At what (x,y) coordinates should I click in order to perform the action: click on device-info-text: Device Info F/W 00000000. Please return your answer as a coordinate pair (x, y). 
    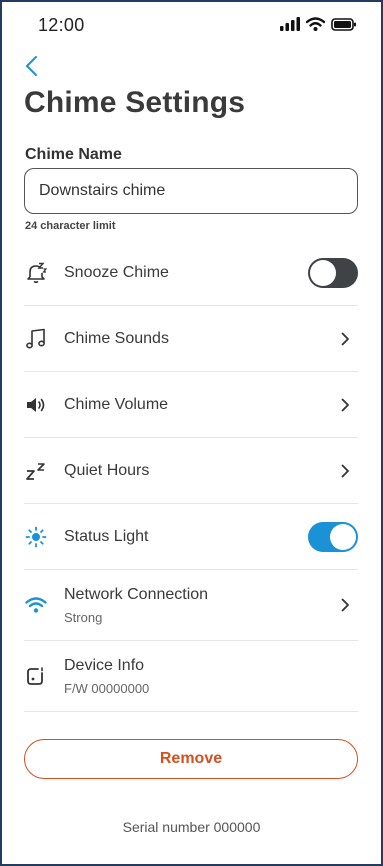
    Looking at the image, I should click on (106, 676).